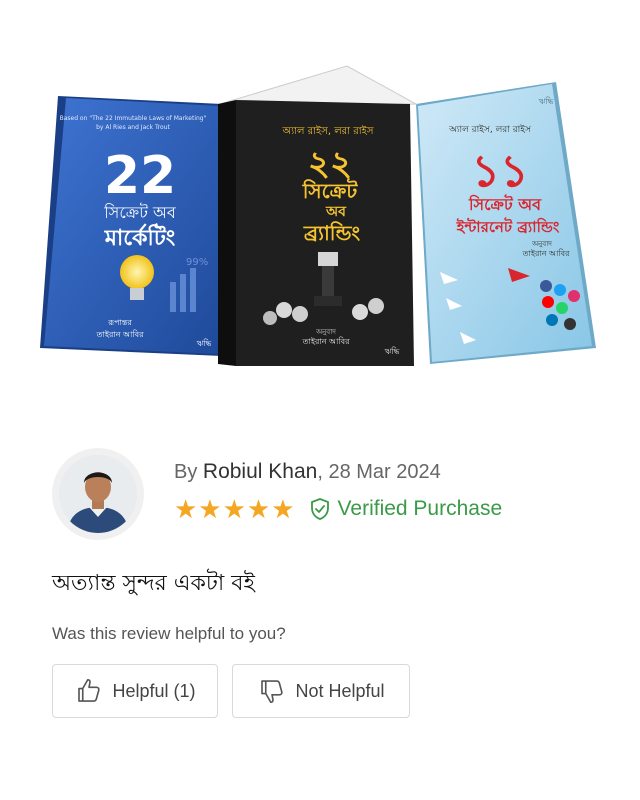  Describe the element at coordinates (325, 332) in the screenshot. I see `book2-translator-label: অনুবাদ` at that location.